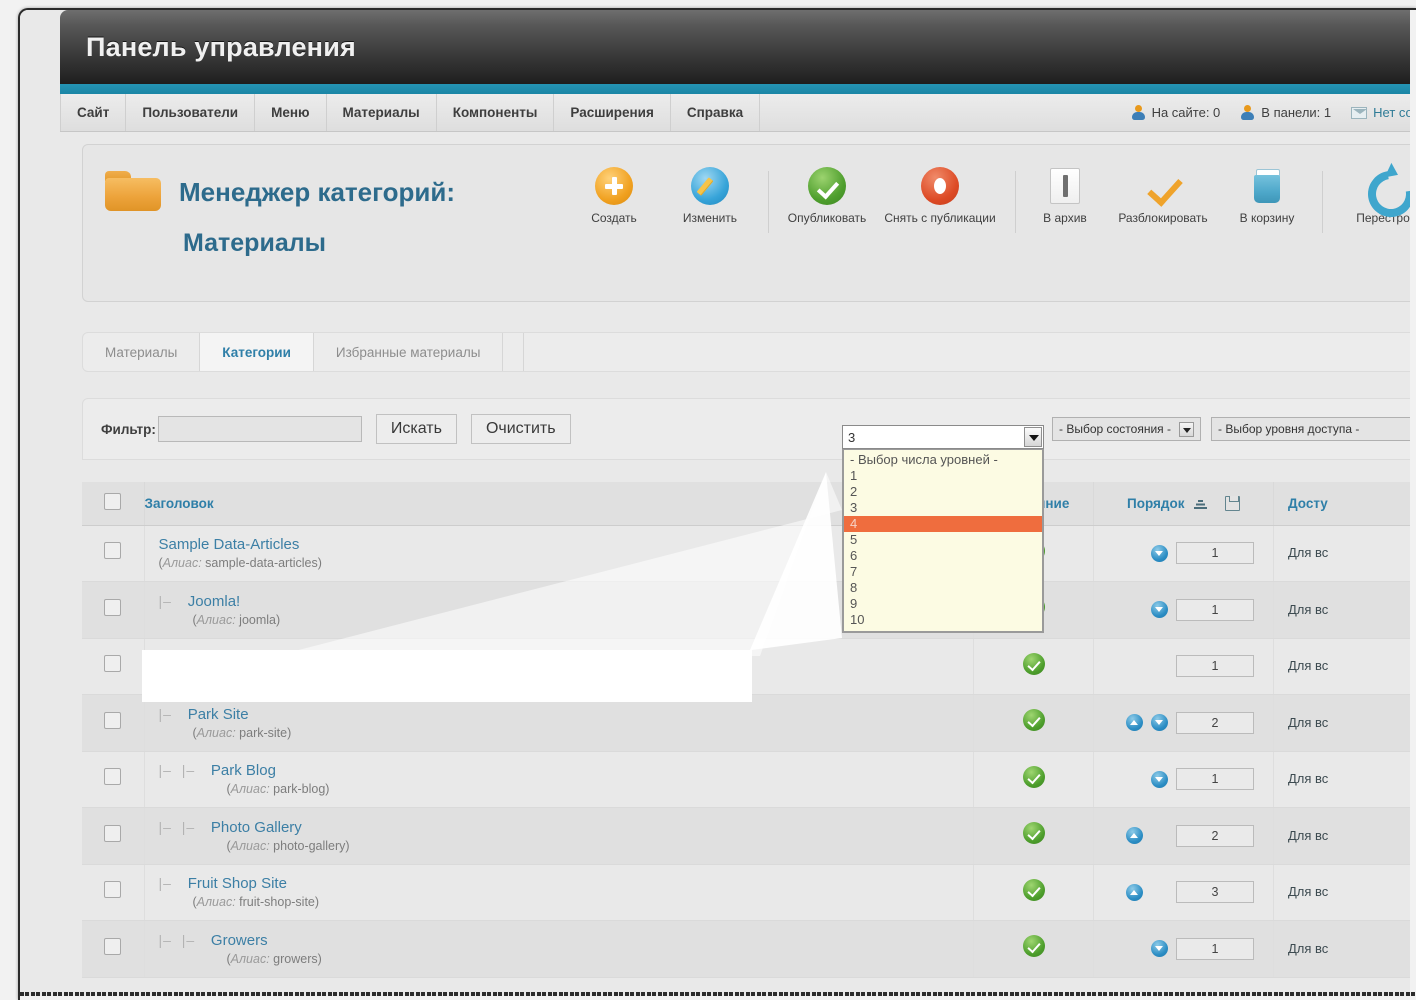  I want to click on status-visitors-label: На сайте: 0, so click(1186, 112).